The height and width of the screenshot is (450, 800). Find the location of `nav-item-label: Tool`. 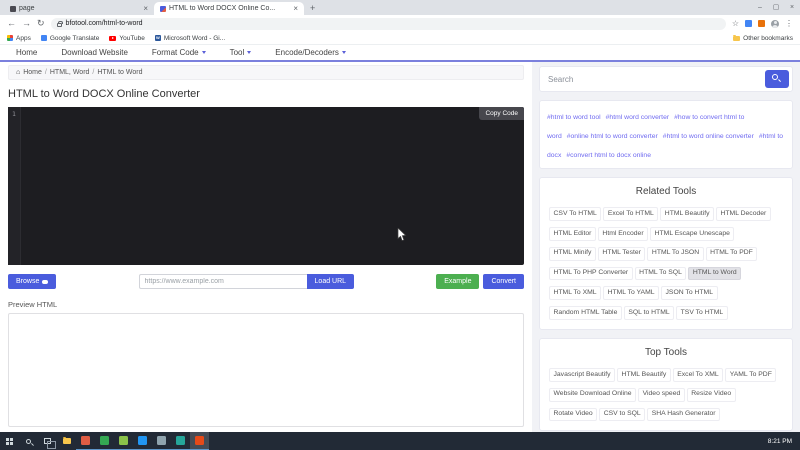

nav-item-label: Tool is located at coordinates (237, 52).